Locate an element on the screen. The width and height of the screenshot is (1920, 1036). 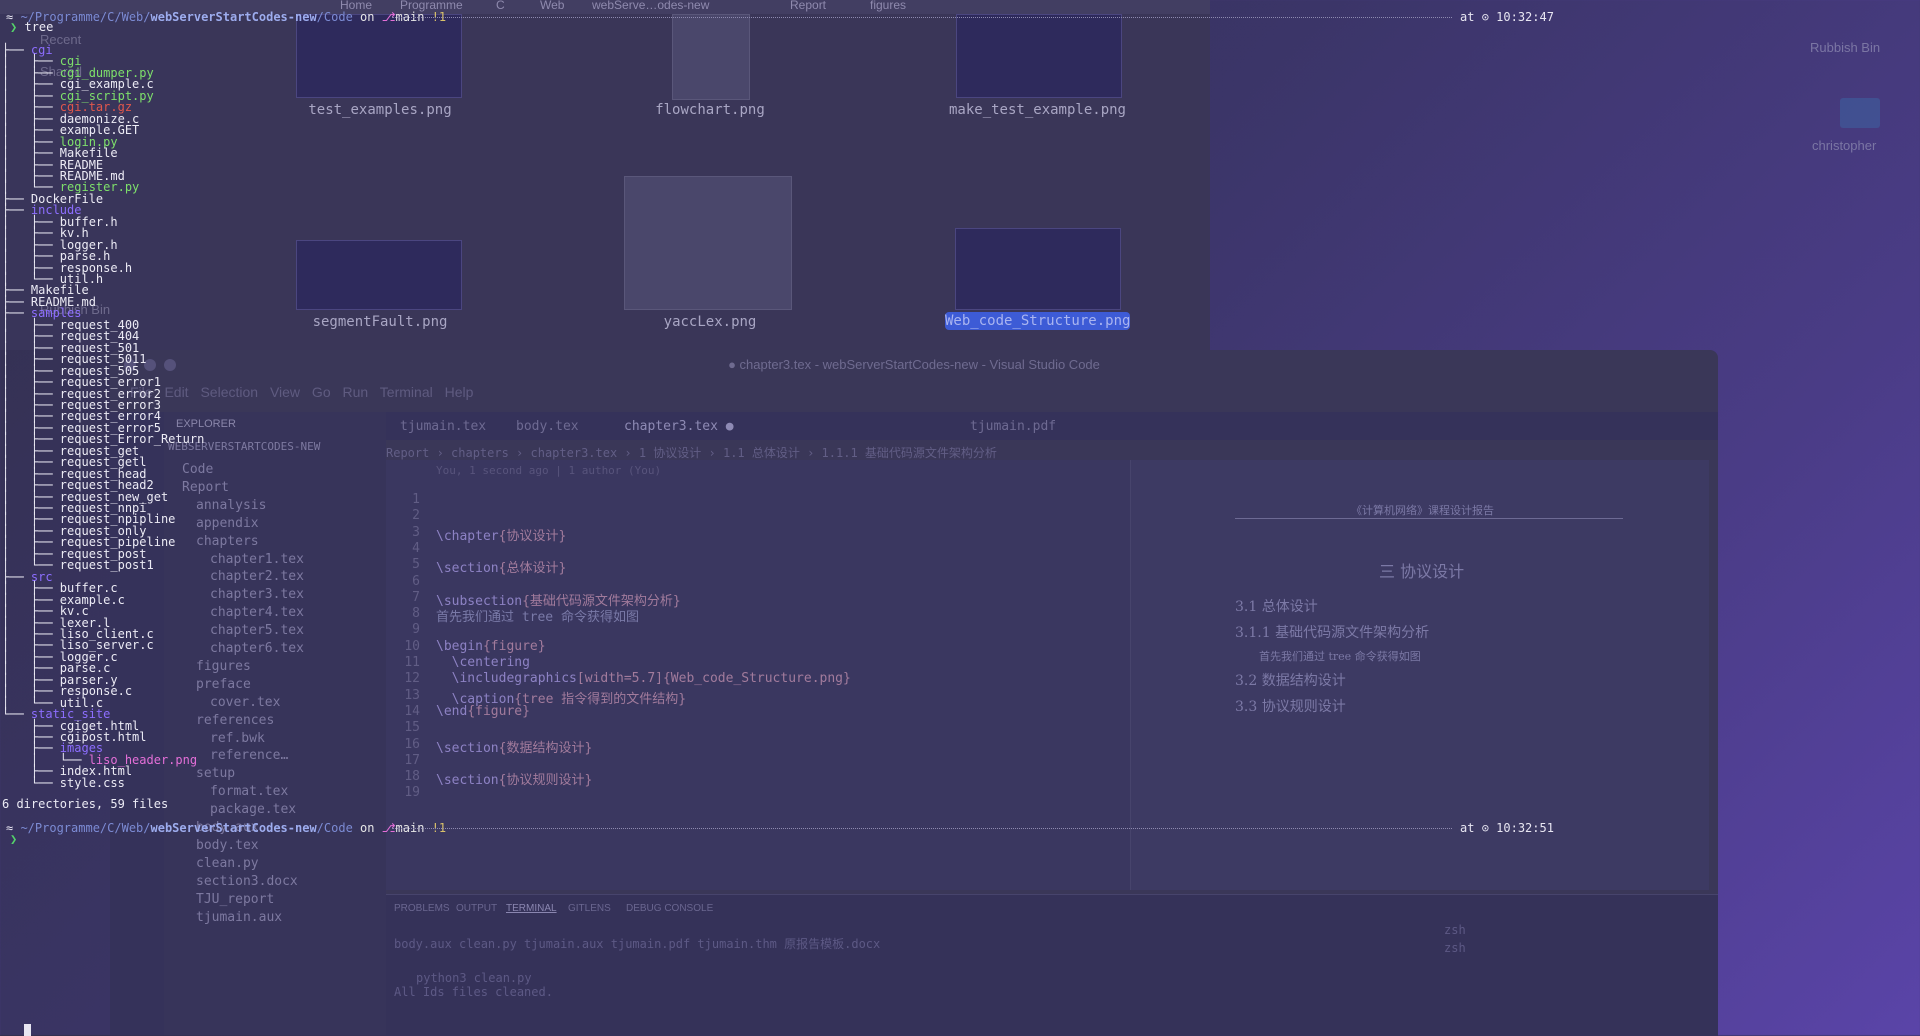
tree-line: └── style.css is located at coordinates (63, 783).